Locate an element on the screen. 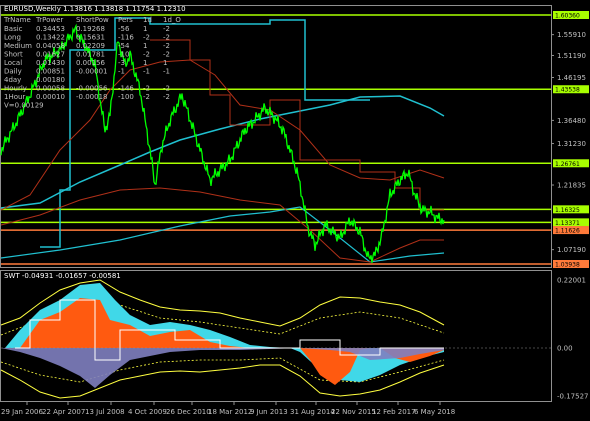 This screenshot has height=421, width=590. time-label: 13 Jul 2008 is located at coordinates (105, 412).